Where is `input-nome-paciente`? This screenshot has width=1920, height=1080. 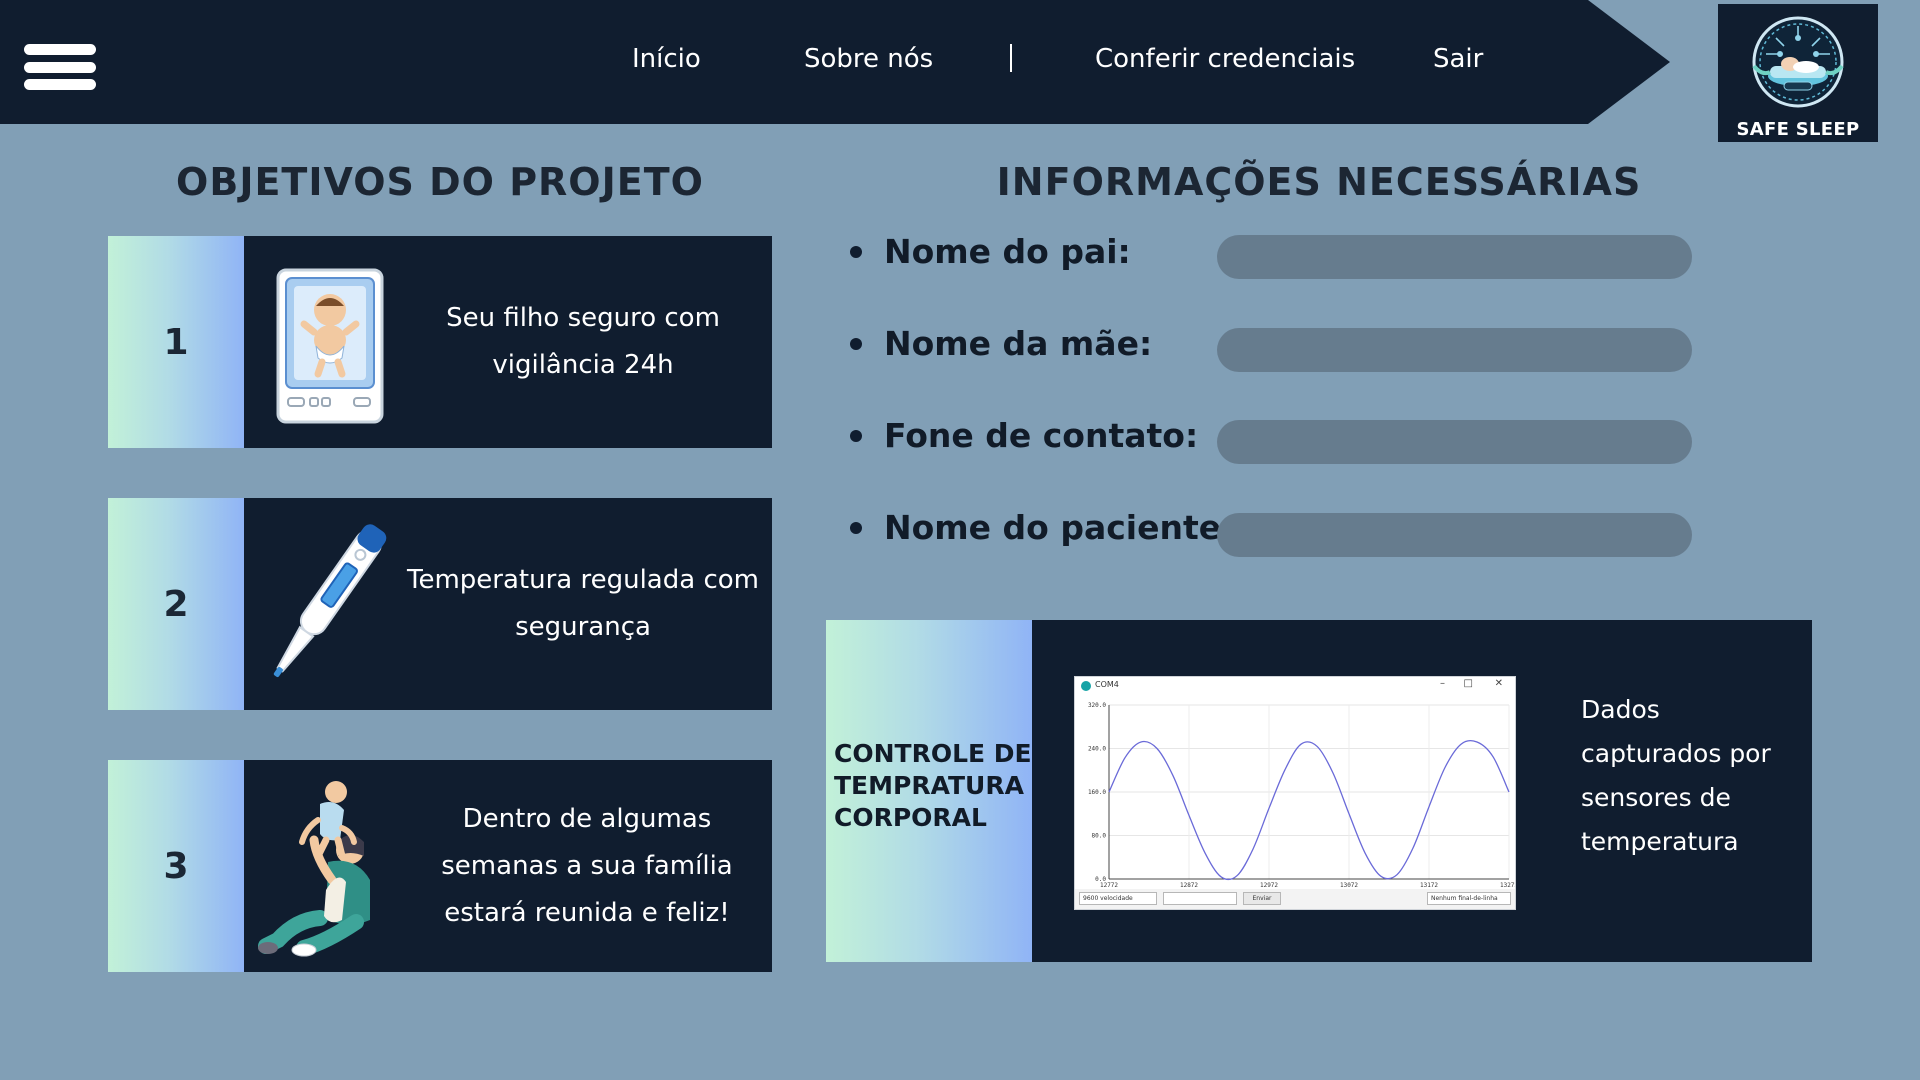
input-nome-paciente is located at coordinates (1454, 535).